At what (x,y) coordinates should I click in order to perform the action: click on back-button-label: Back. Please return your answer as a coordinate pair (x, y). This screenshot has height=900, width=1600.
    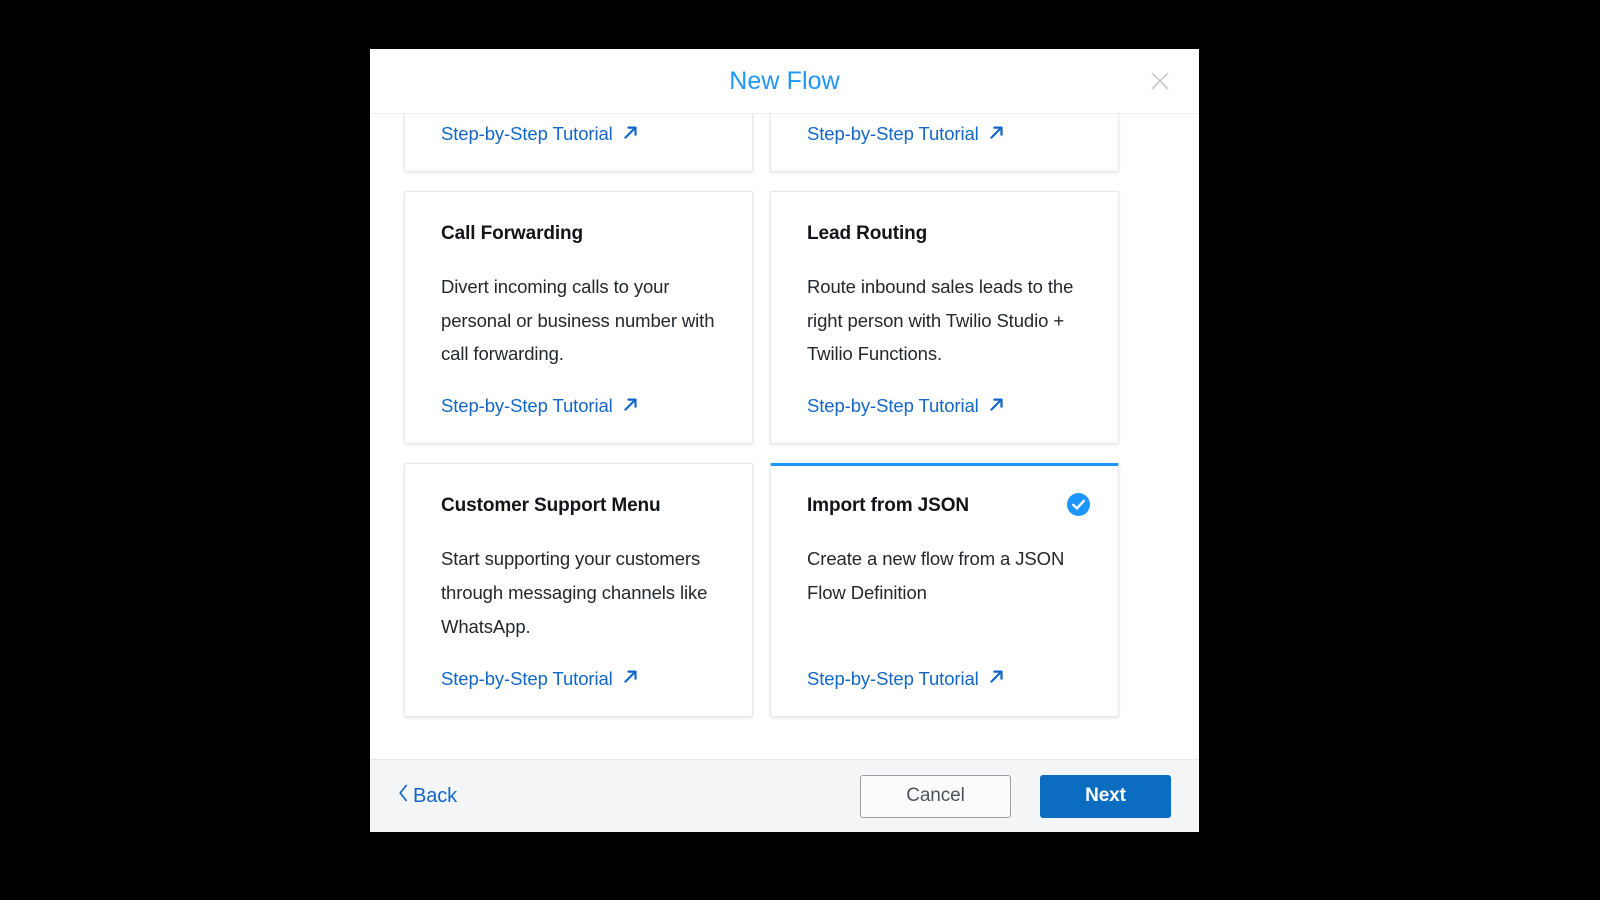
    Looking at the image, I should click on (435, 795).